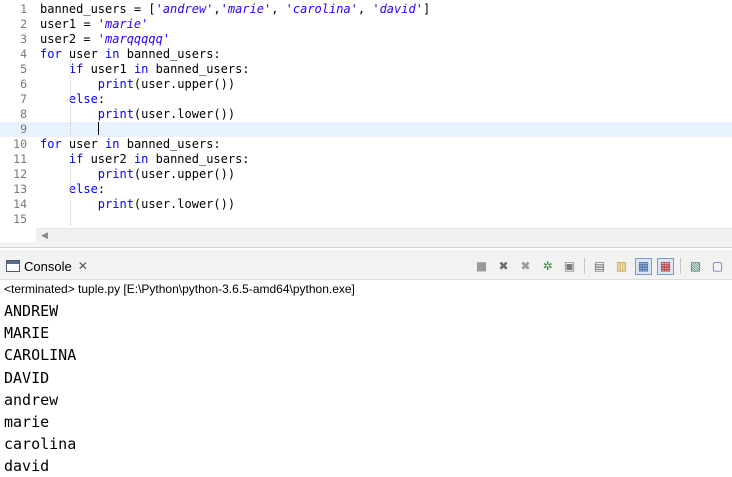 The image size is (732, 477). I want to click on clear-console-icon: ▤, so click(599, 266).